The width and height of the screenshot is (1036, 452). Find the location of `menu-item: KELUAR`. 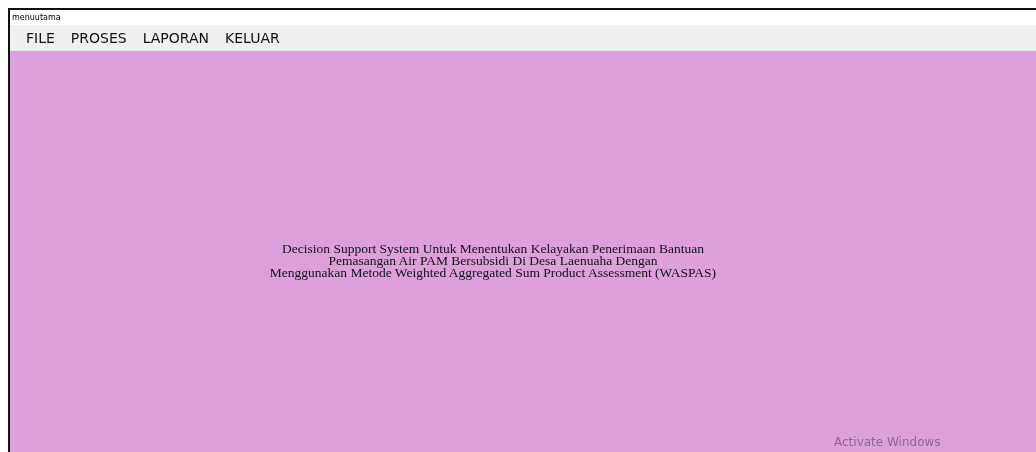

menu-item: KELUAR is located at coordinates (252, 37).